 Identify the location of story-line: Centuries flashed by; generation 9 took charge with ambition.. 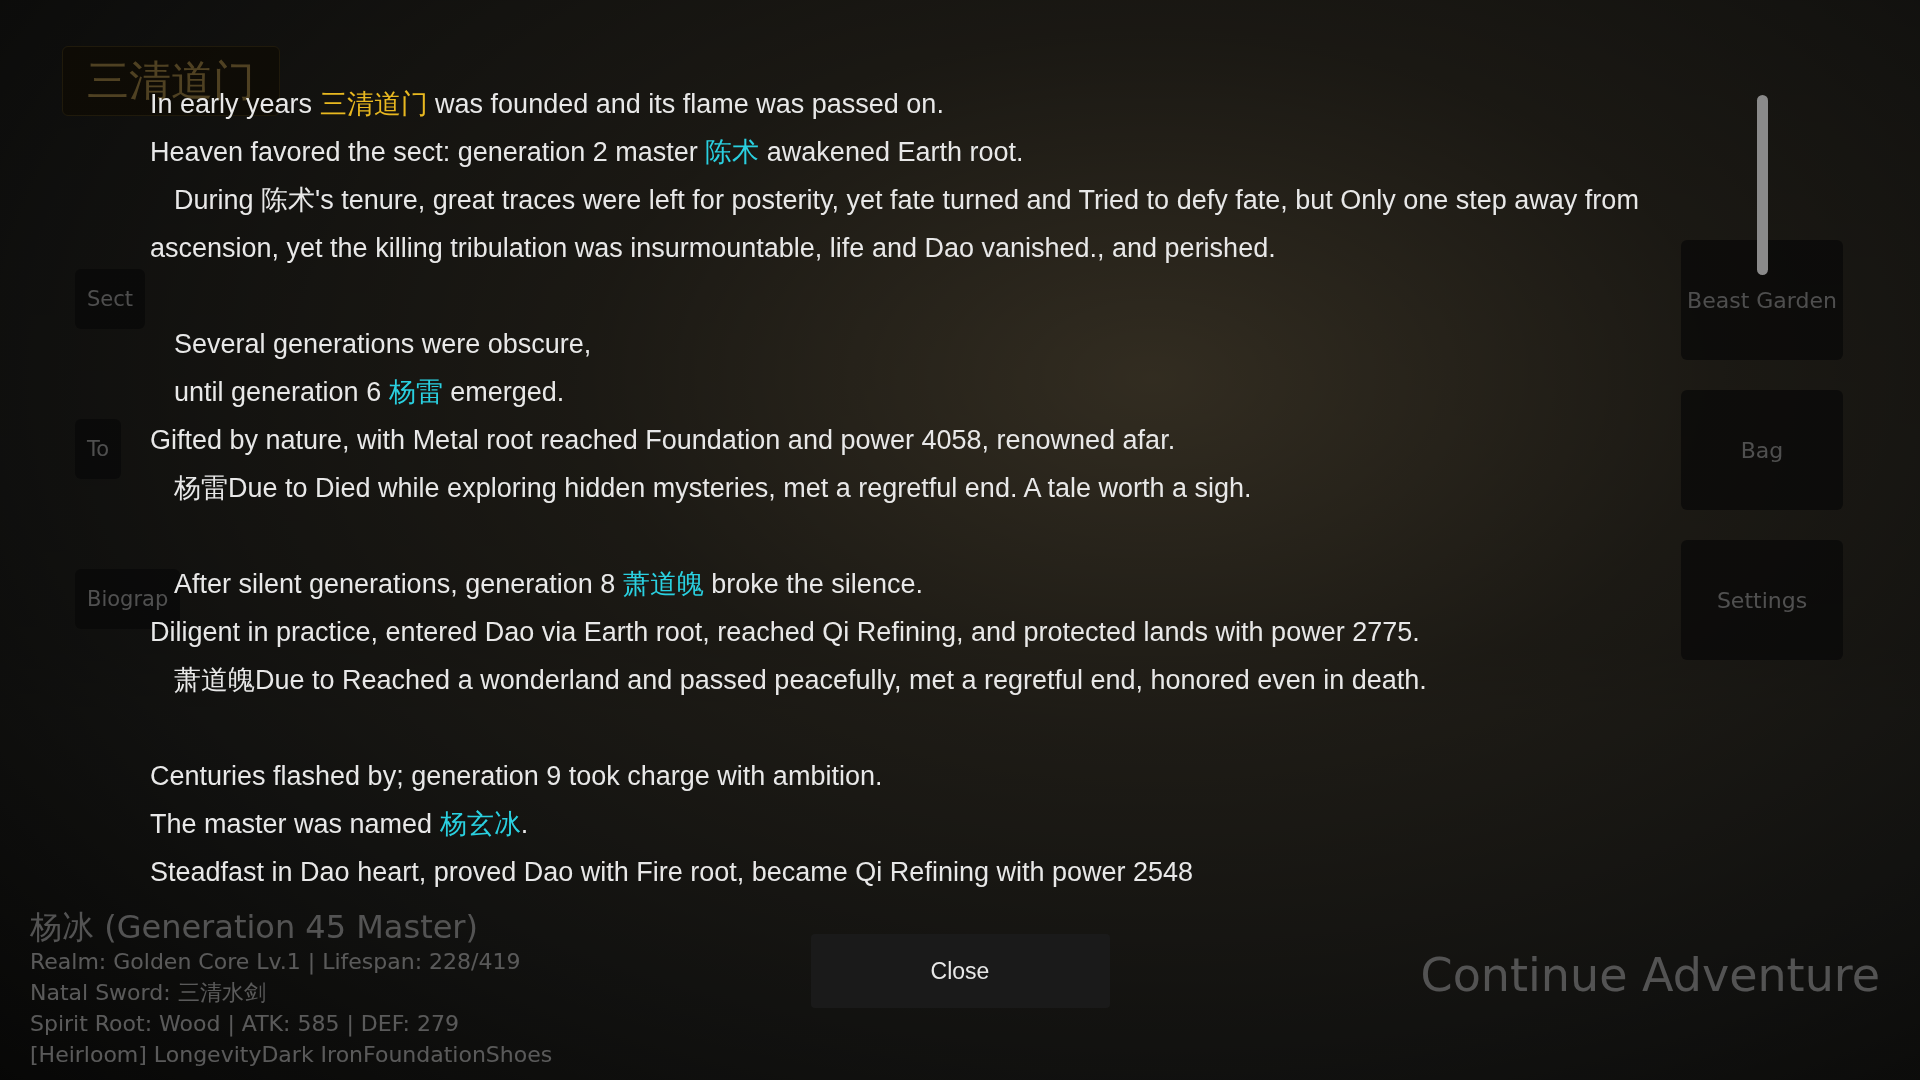
(517, 776).